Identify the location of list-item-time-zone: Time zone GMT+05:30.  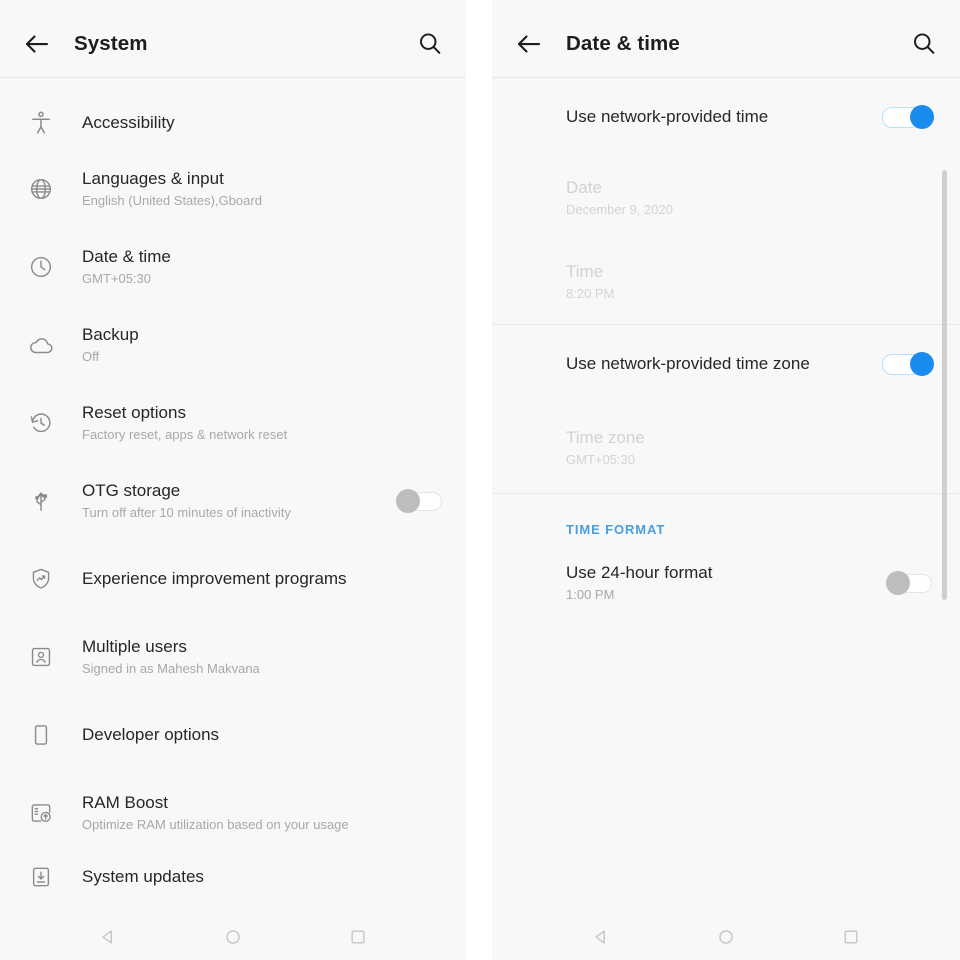
(726, 448).